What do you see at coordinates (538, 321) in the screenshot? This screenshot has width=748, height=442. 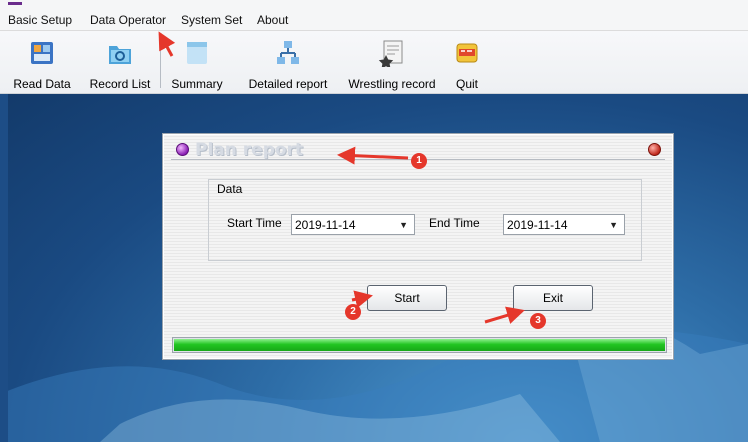 I see `marker-3: 3` at bounding box center [538, 321].